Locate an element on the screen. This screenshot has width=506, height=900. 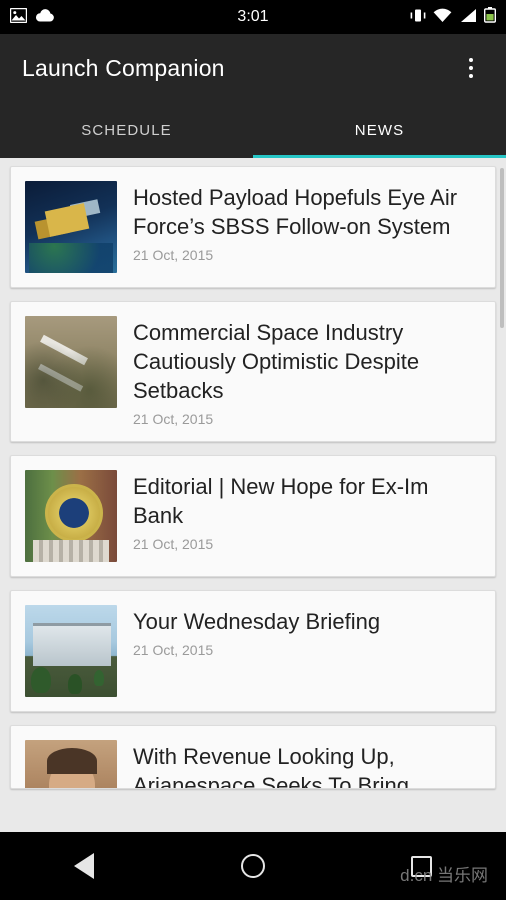
watermark: d.cn 当乐网 is located at coordinates (444, 875).